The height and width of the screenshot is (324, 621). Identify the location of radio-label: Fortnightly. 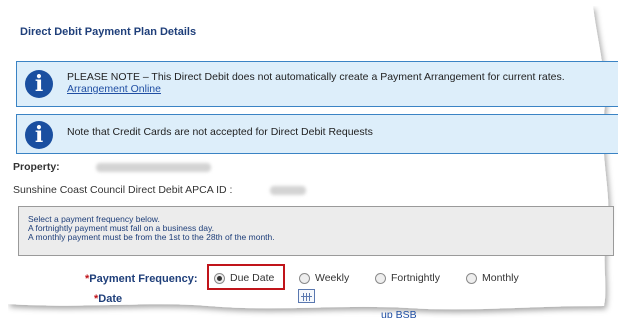
(416, 278).